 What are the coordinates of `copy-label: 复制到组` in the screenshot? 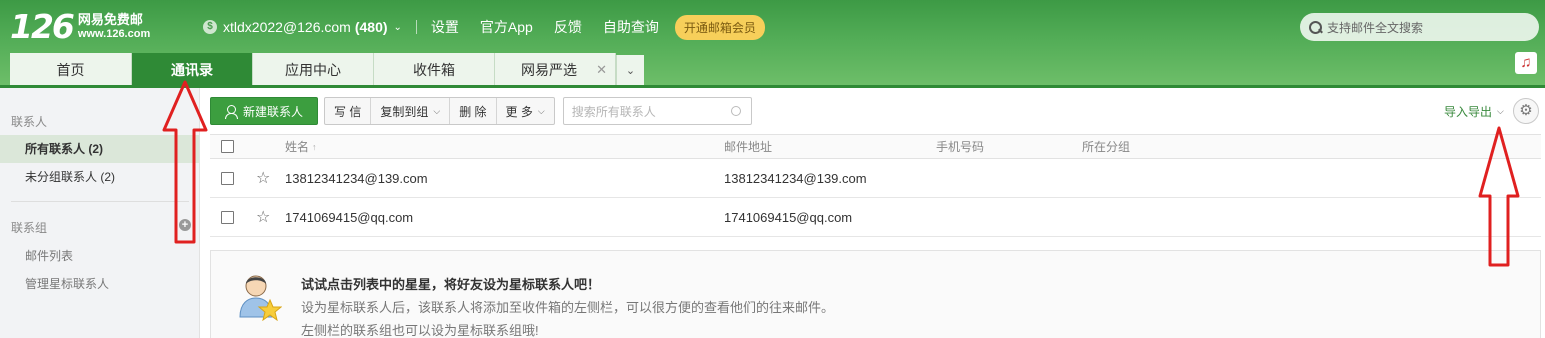 It's located at (404, 111).